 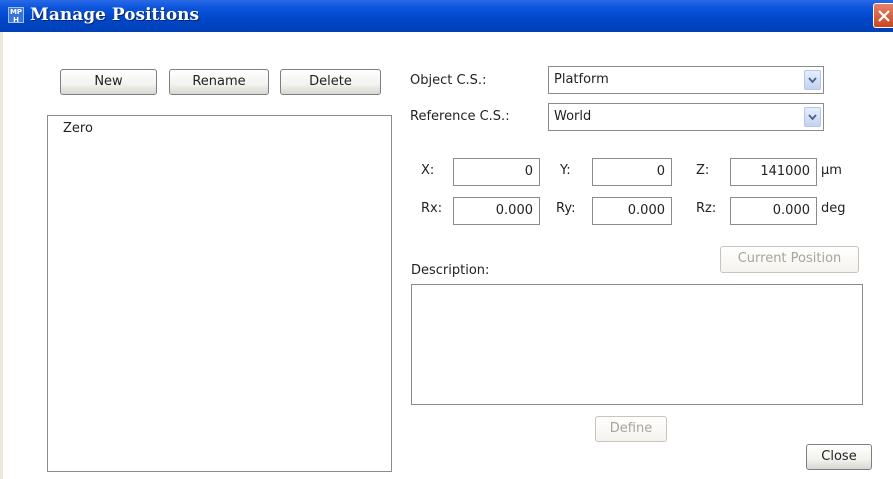 I want to click on define-button: Define, so click(x=631, y=429).